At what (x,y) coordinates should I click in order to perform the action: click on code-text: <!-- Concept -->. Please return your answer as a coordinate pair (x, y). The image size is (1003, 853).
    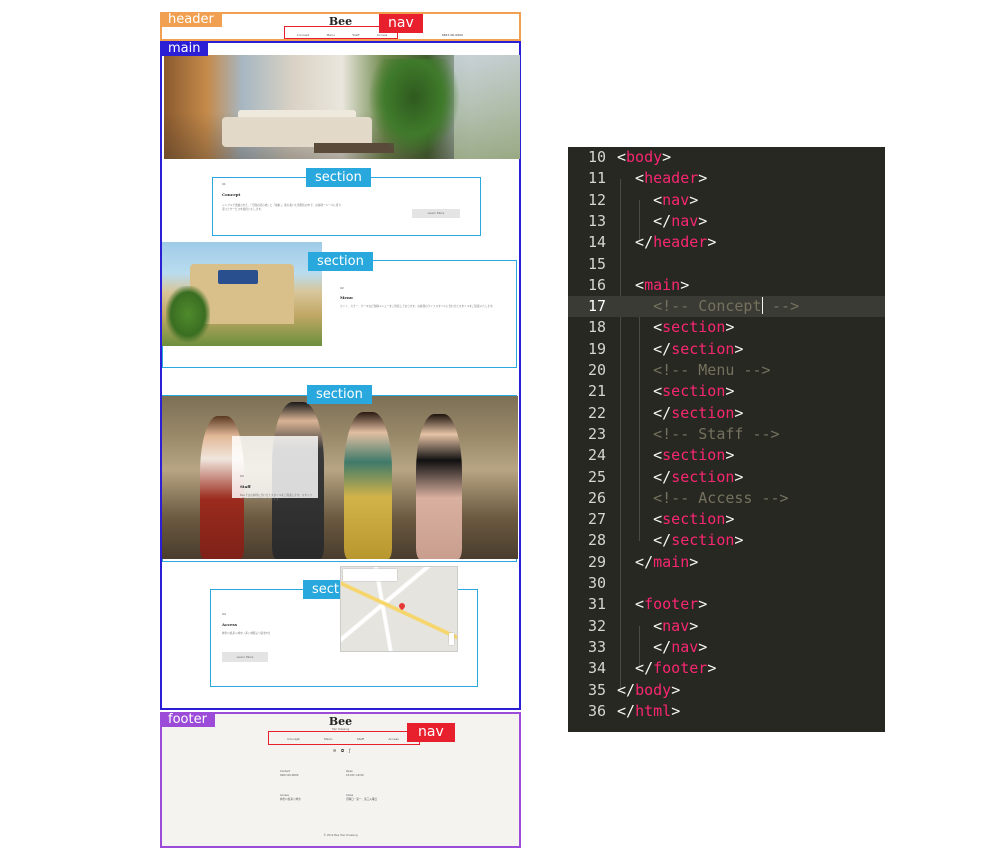
    Looking at the image, I should click on (708, 306).